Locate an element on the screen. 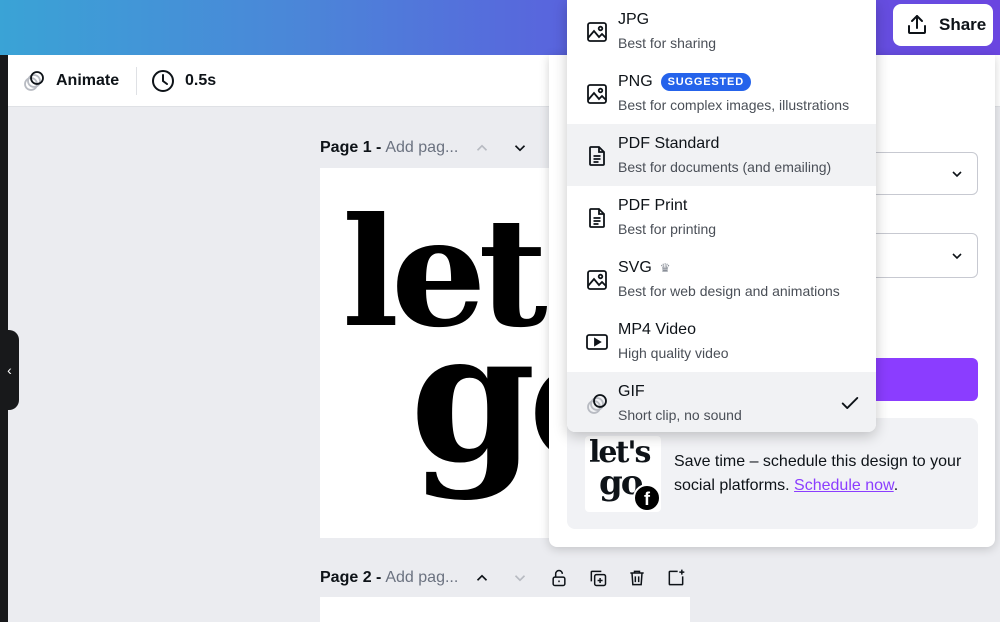  duplicate-icon is located at coordinates (598, 578).